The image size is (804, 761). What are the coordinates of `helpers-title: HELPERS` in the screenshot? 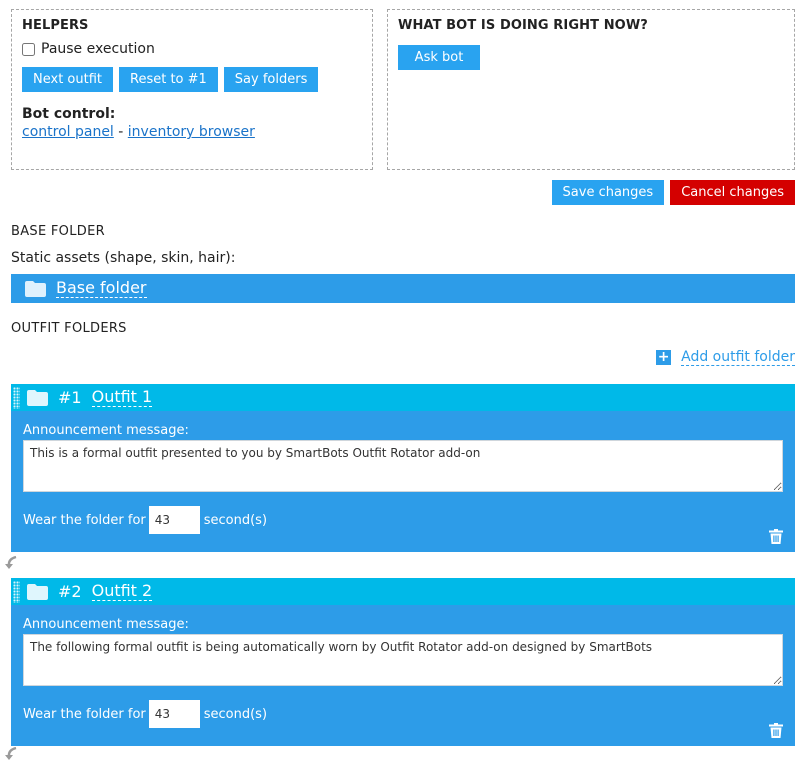 It's located at (55, 25).